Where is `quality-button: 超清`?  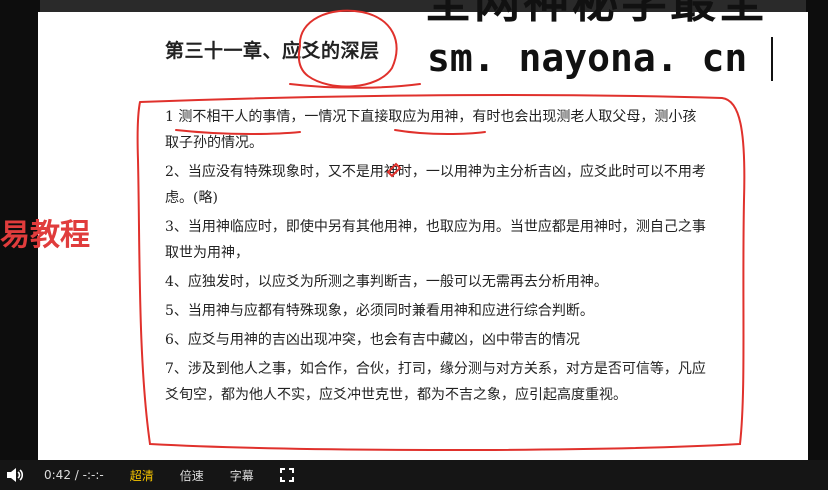
quality-button: 超清 is located at coordinates (142, 475).